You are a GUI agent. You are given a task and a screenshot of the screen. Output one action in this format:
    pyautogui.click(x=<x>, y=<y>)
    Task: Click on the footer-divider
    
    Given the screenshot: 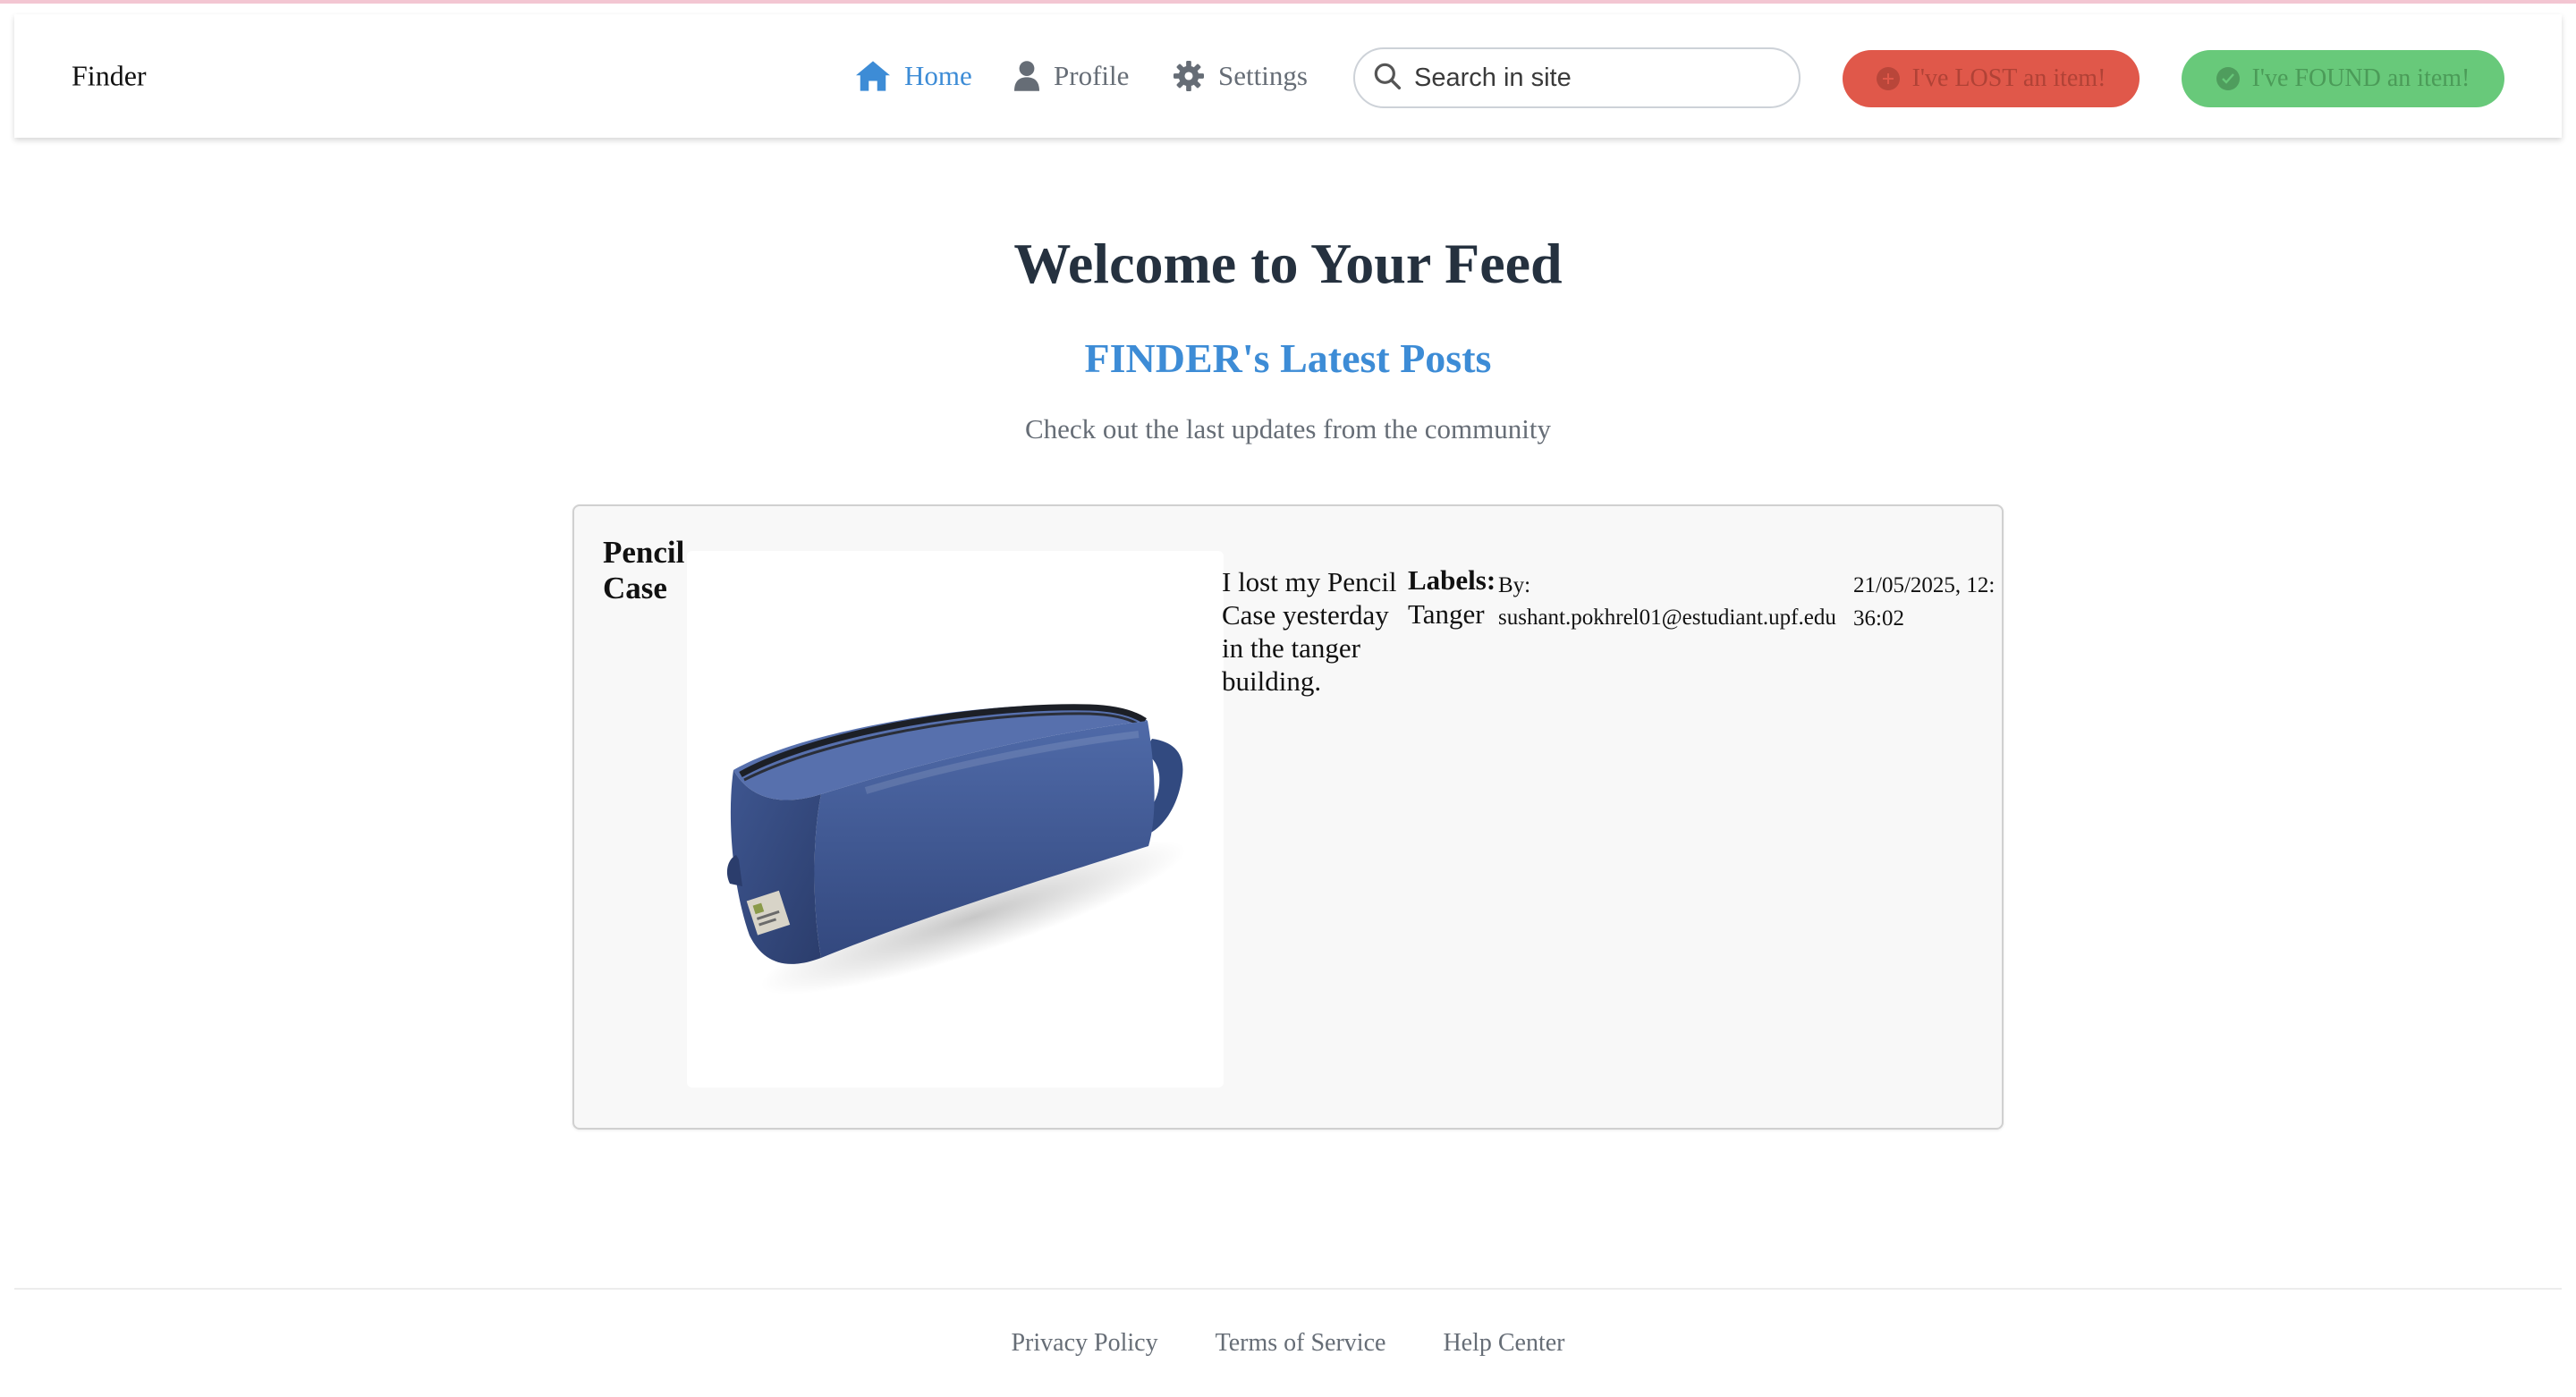 What is the action you would take?
    pyautogui.click(x=1288, y=1289)
    